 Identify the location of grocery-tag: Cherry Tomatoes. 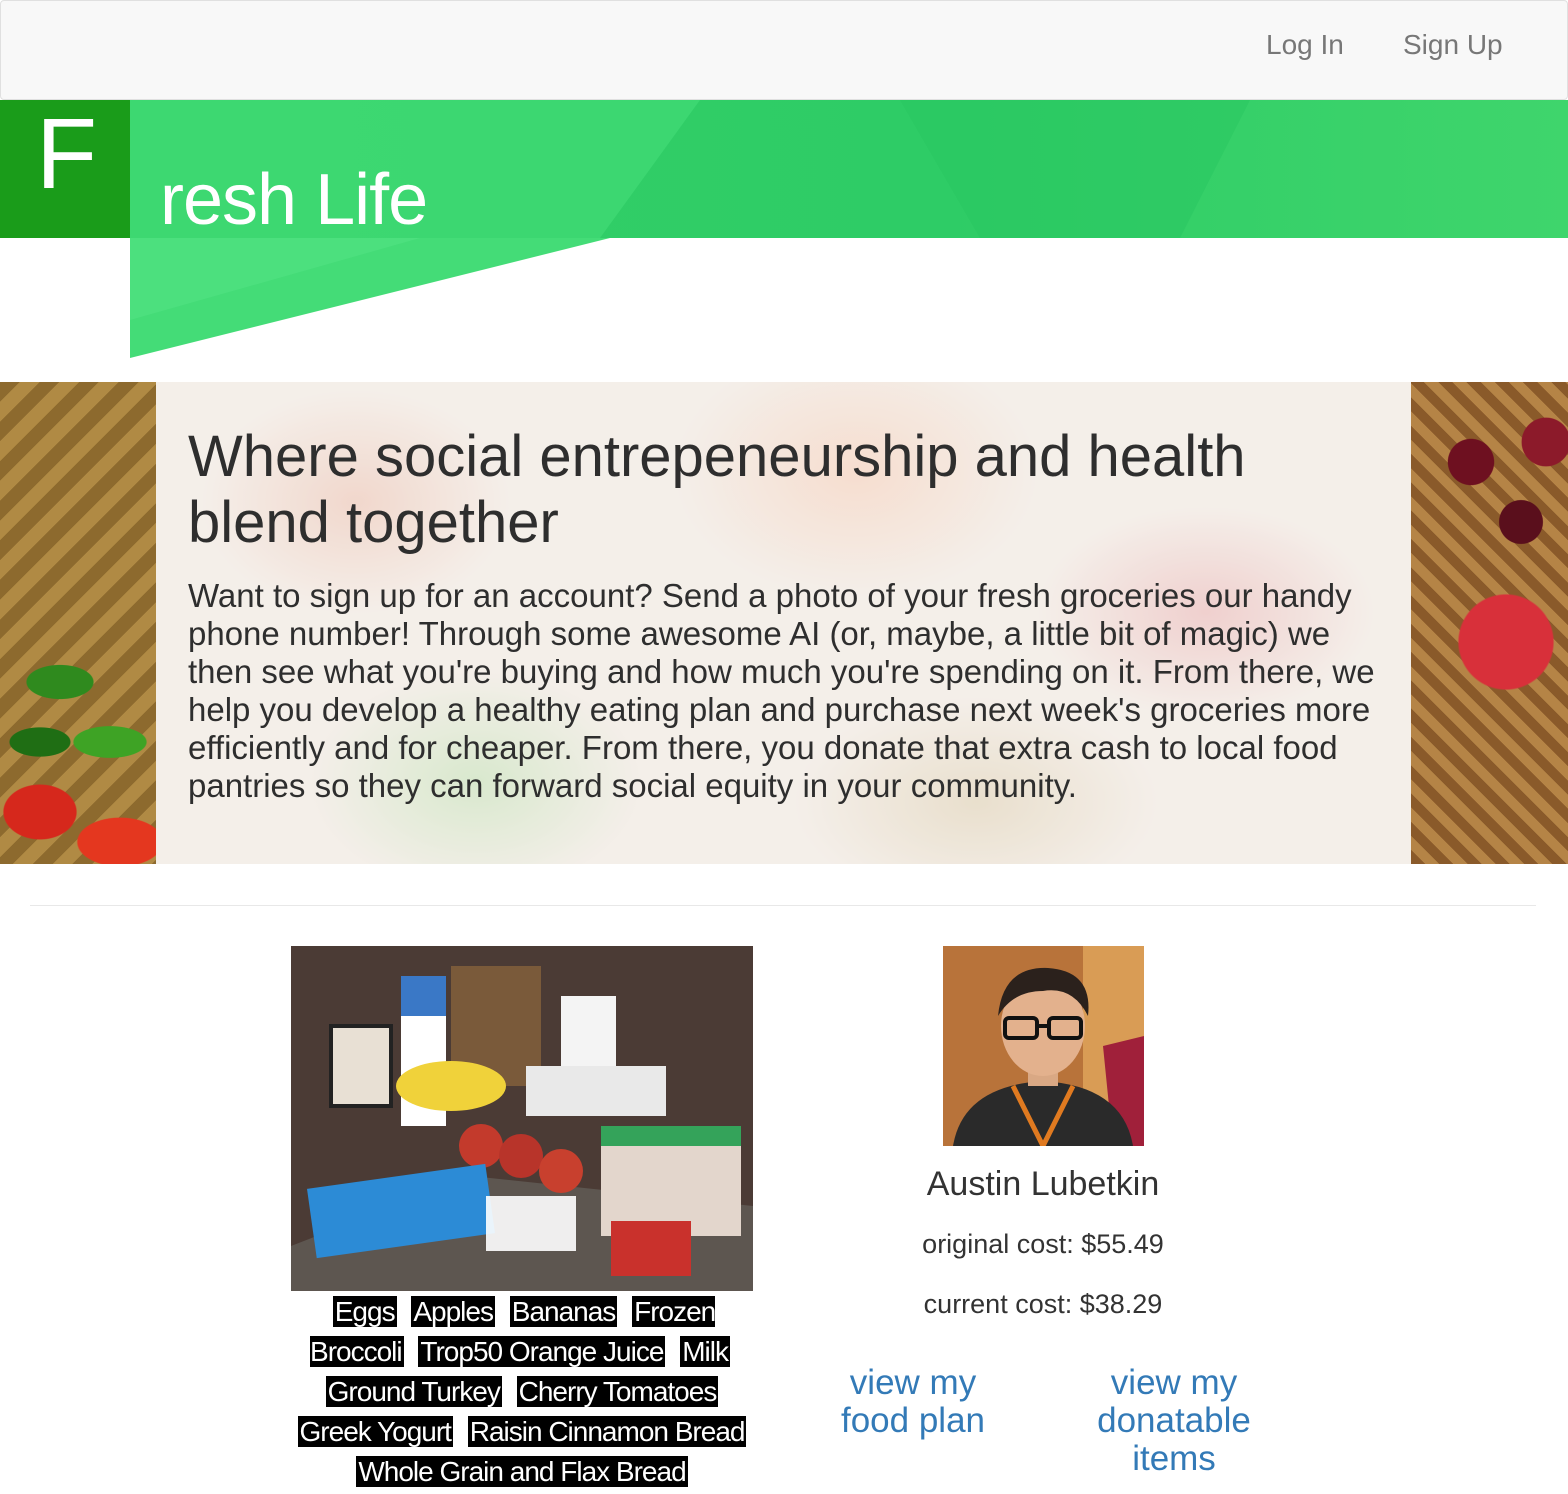
(617, 1391).